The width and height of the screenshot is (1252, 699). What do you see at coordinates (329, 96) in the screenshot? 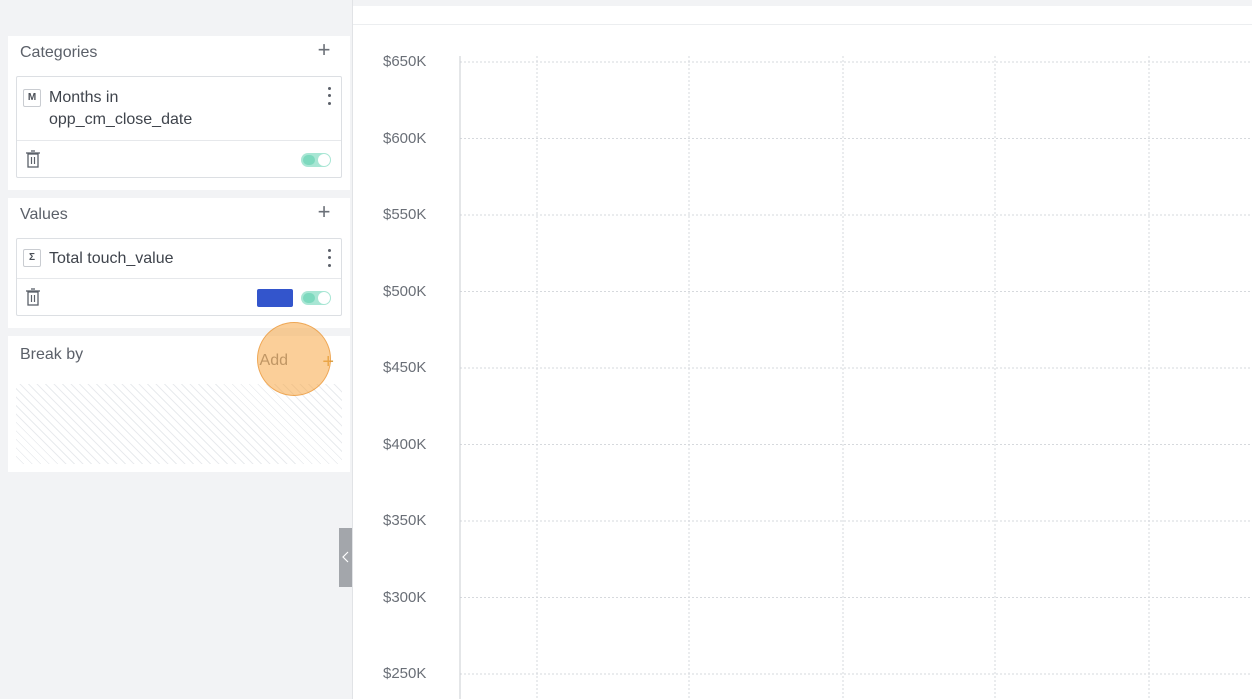
I see `category-more-icon` at bounding box center [329, 96].